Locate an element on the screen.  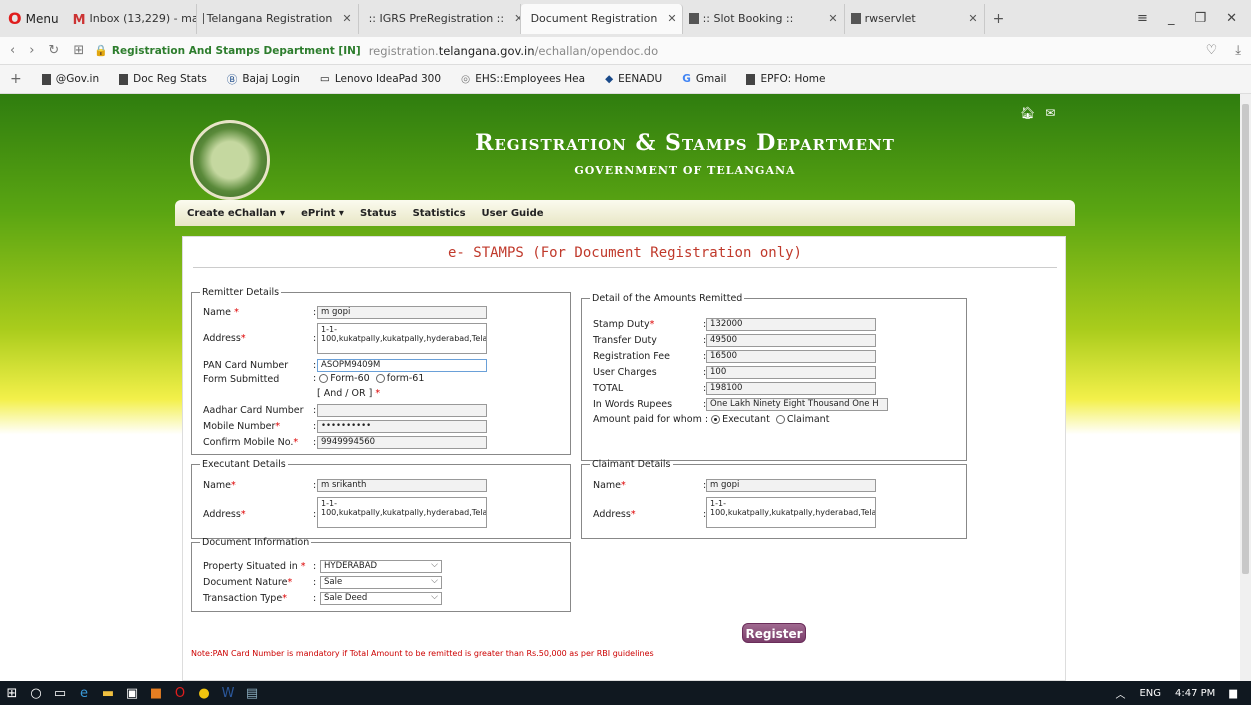
mail-icon: ✉ is located at coordinates (1050, 113).